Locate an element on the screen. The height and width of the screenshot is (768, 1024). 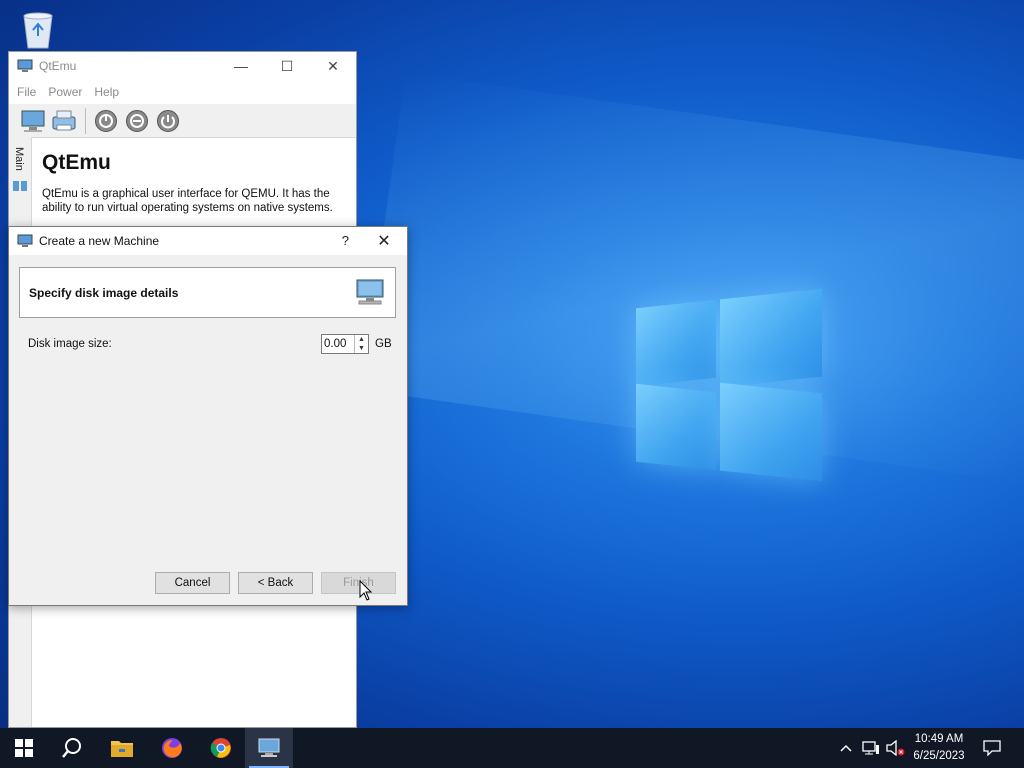
close-button: ✕ is located at coordinates (333, 66).